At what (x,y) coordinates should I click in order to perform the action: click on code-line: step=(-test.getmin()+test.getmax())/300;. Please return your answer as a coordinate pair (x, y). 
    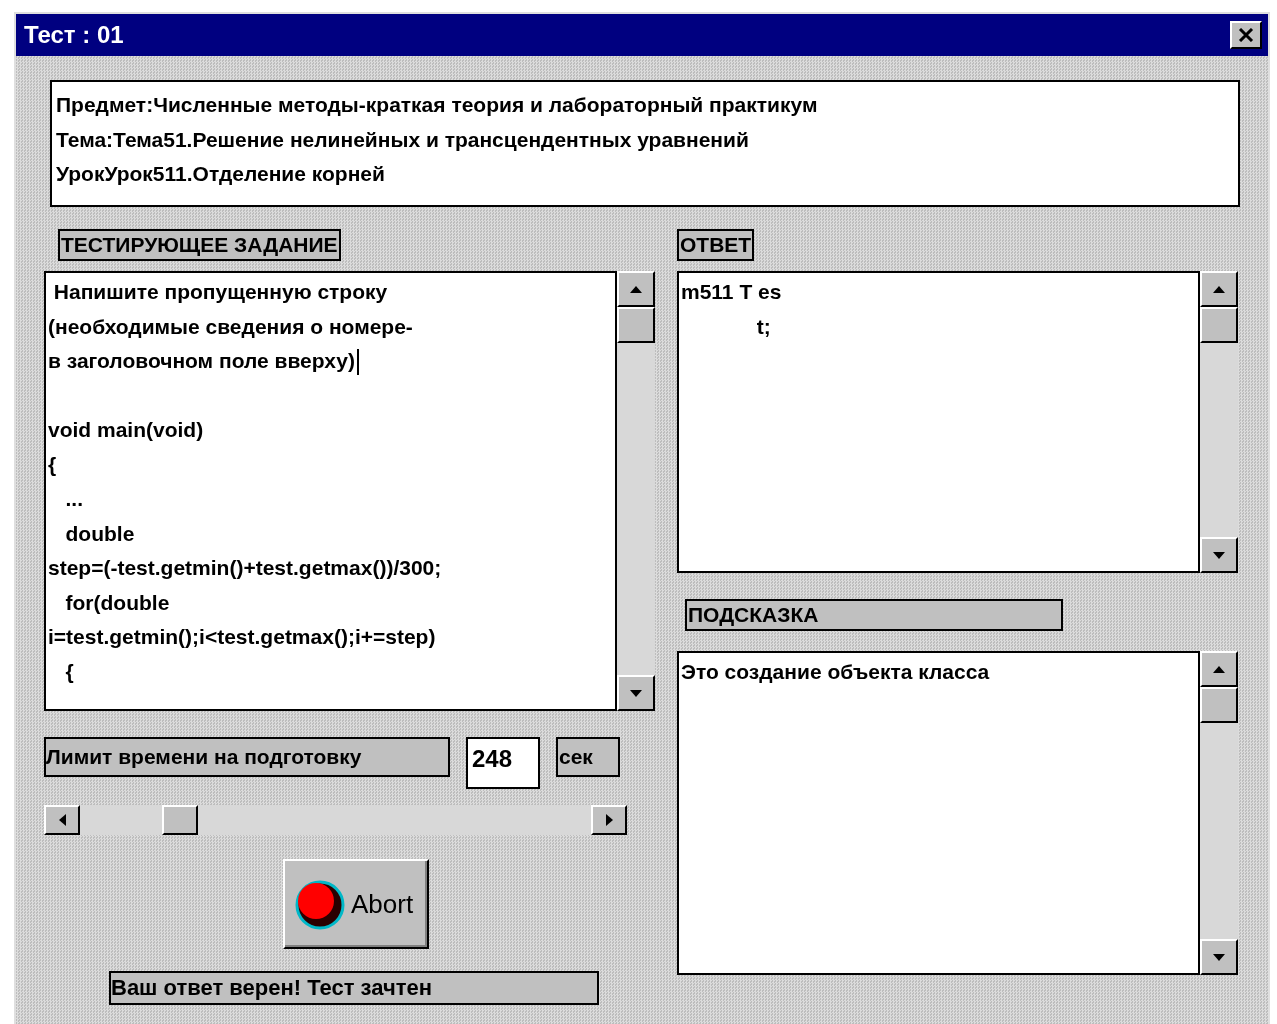
    Looking at the image, I should click on (245, 568).